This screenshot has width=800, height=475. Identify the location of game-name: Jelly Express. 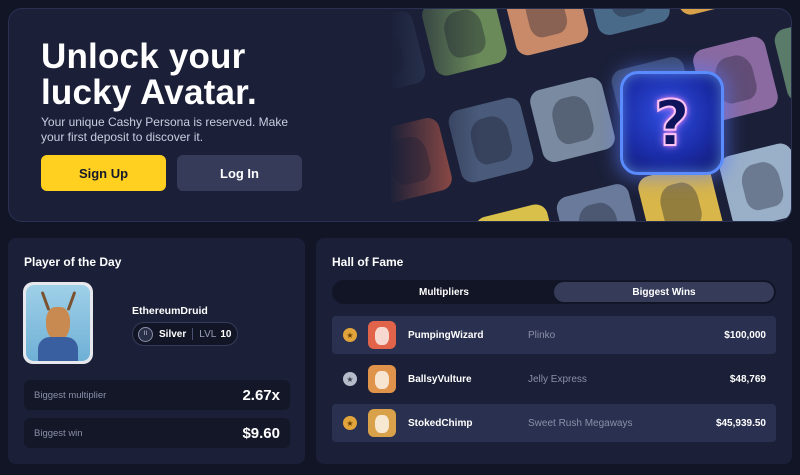
(557, 379).